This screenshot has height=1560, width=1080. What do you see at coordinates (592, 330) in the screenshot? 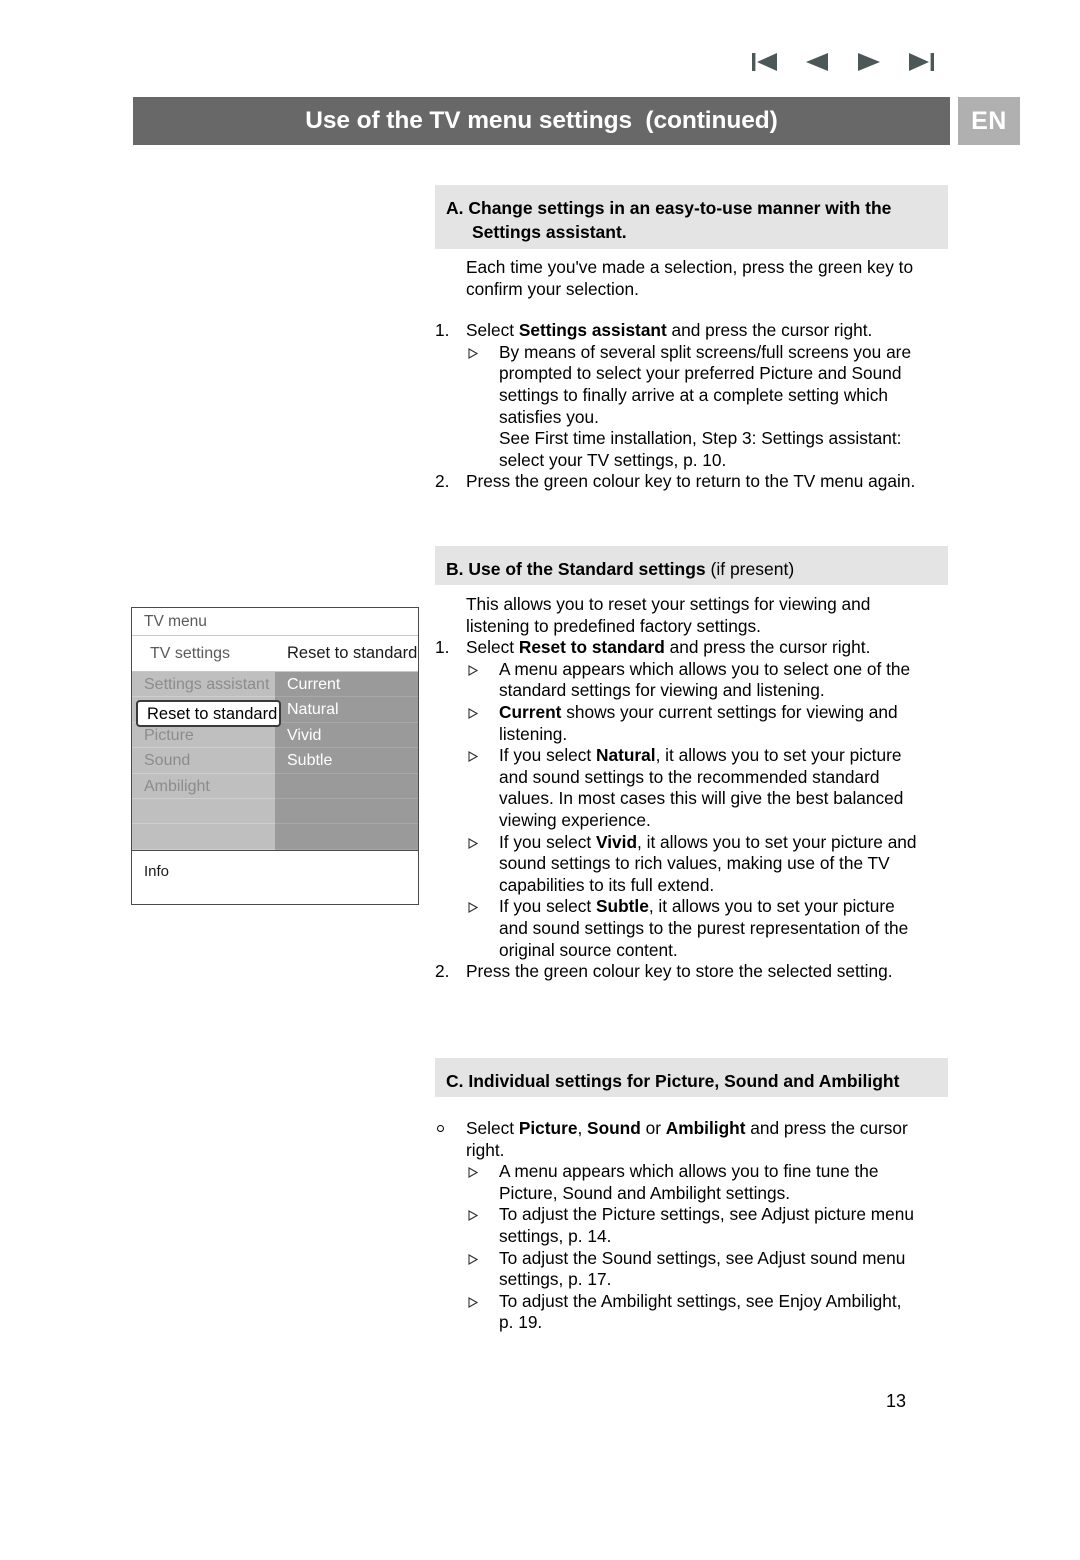
I see `step-text-bold: Settings assistant` at bounding box center [592, 330].